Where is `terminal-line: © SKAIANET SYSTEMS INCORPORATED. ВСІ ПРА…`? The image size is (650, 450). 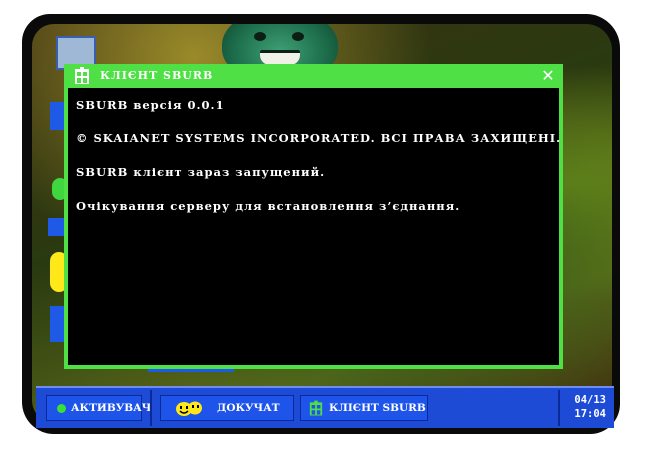
terminal-line: © SKAIANET SYSTEMS INCORPORATED. ВСІ ПРА… is located at coordinates (319, 138).